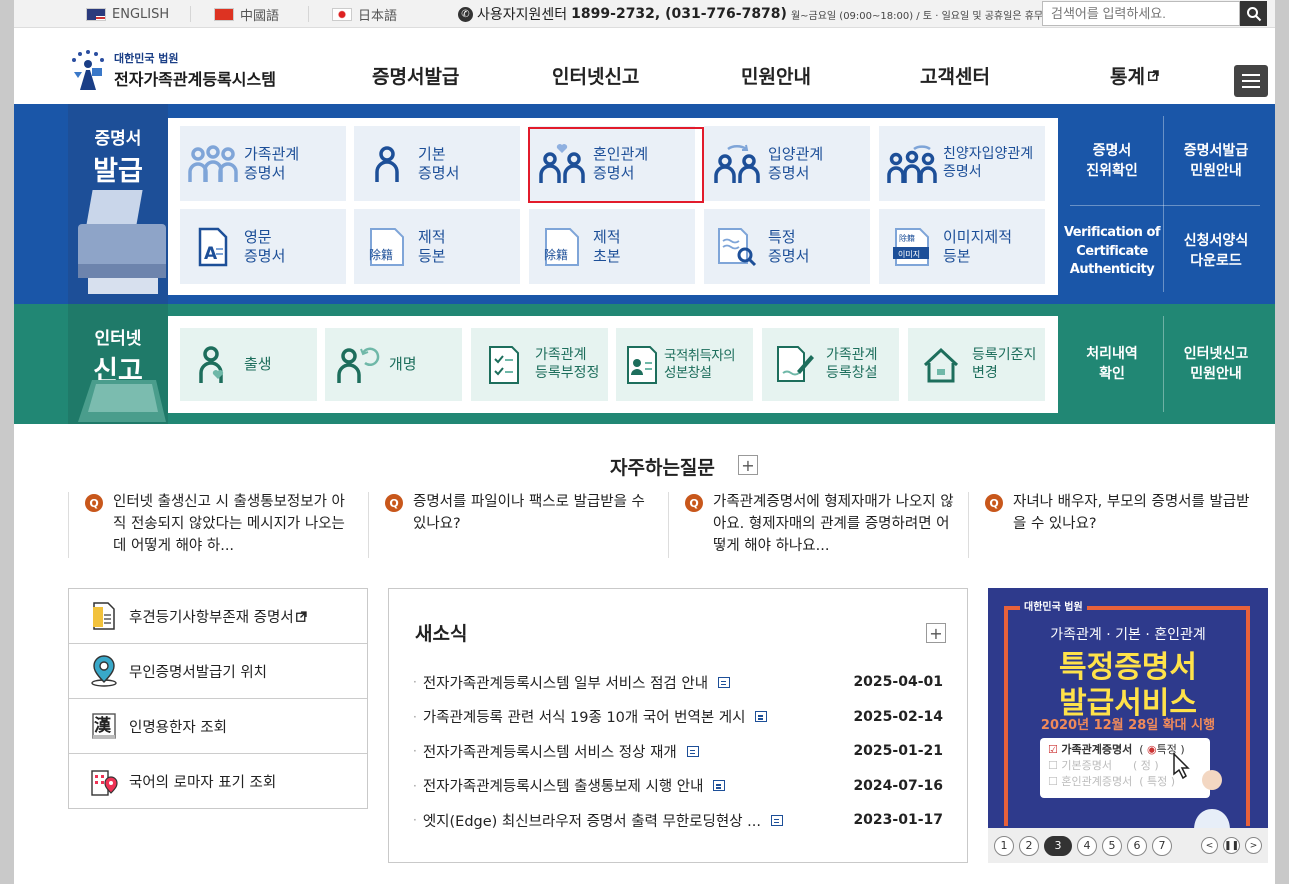  What do you see at coordinates (1112, 845) in the screenshot?
I see `banner-page-5: 5` at bounding box center [1112, 845].